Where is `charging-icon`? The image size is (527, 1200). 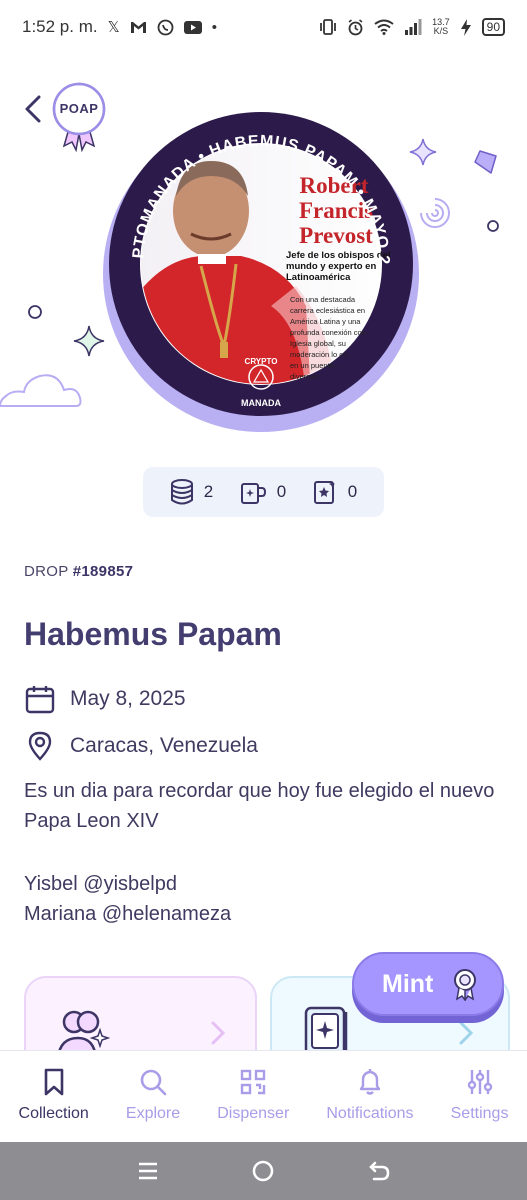 charging-icon is located at coordinates (466, 27).